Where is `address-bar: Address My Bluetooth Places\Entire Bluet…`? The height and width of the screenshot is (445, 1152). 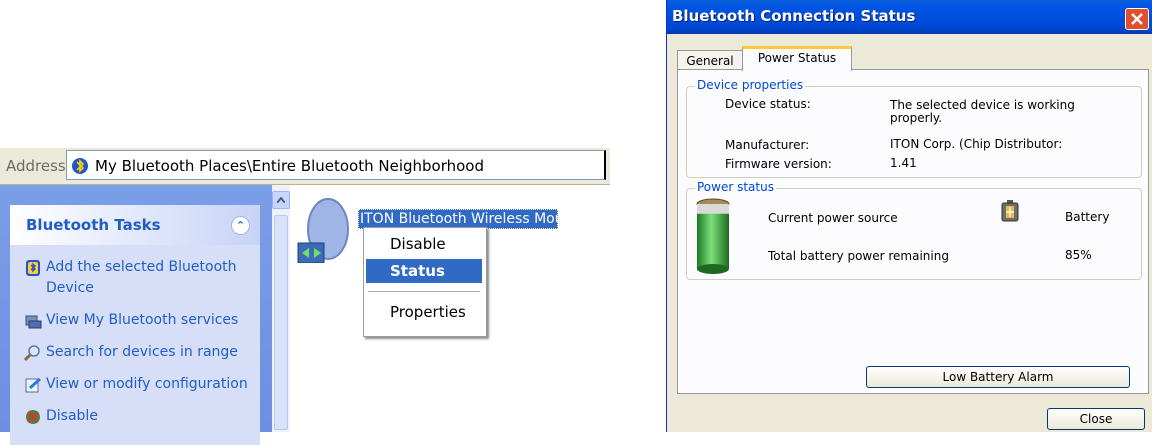 address-bar: Address My Bluetooth Places\Entire Bluet… is located at coordinates (305, 166).